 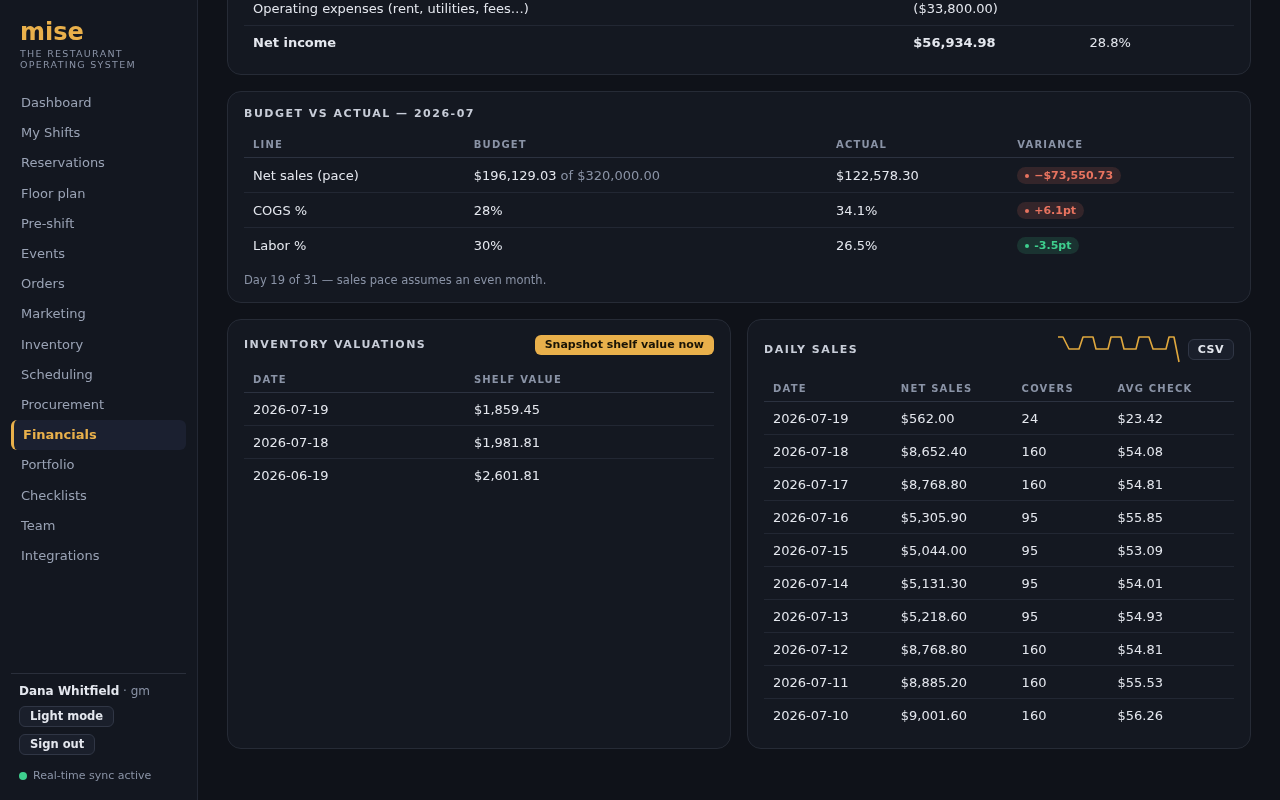 What do you see at coordinates (67, 716) in the screenshot?
I see `theme-toggle-button: Light mode` at bounding box center [67, 716].